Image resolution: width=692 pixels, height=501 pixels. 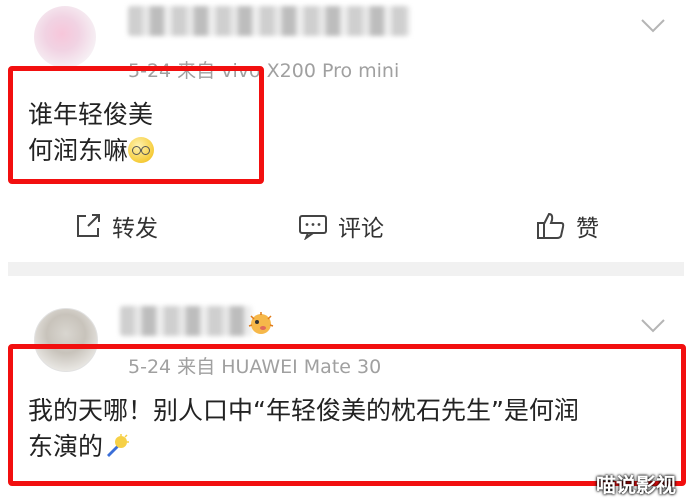 I want to click on torch-emoji-icon, so click(x=118, y=445).